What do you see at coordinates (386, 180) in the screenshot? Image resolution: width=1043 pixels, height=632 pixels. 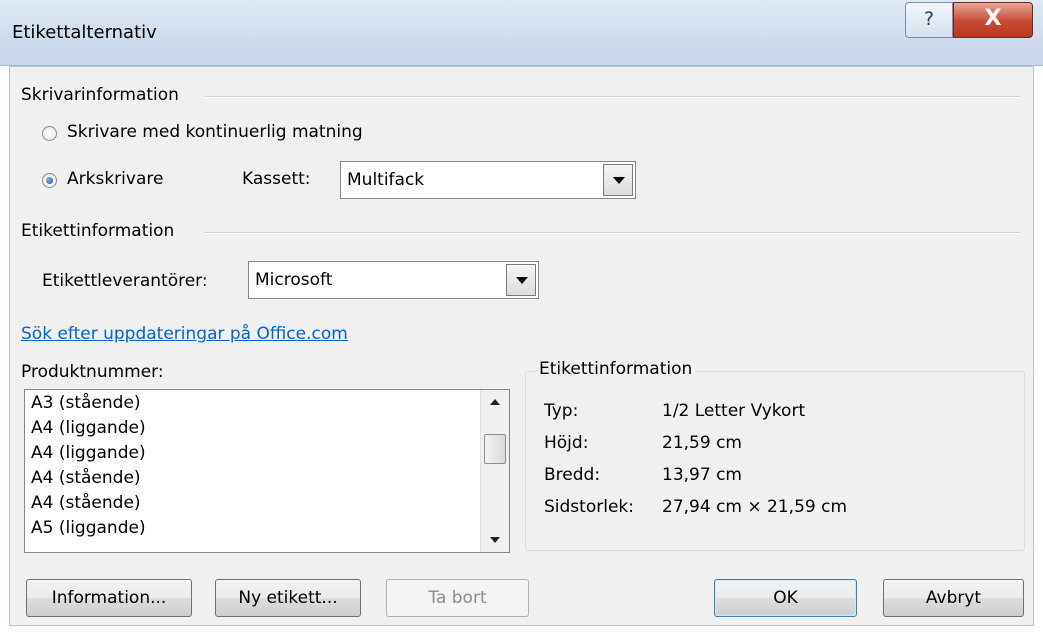 I see `tray-select-value: Multifack` at bounding box center [386, 180].